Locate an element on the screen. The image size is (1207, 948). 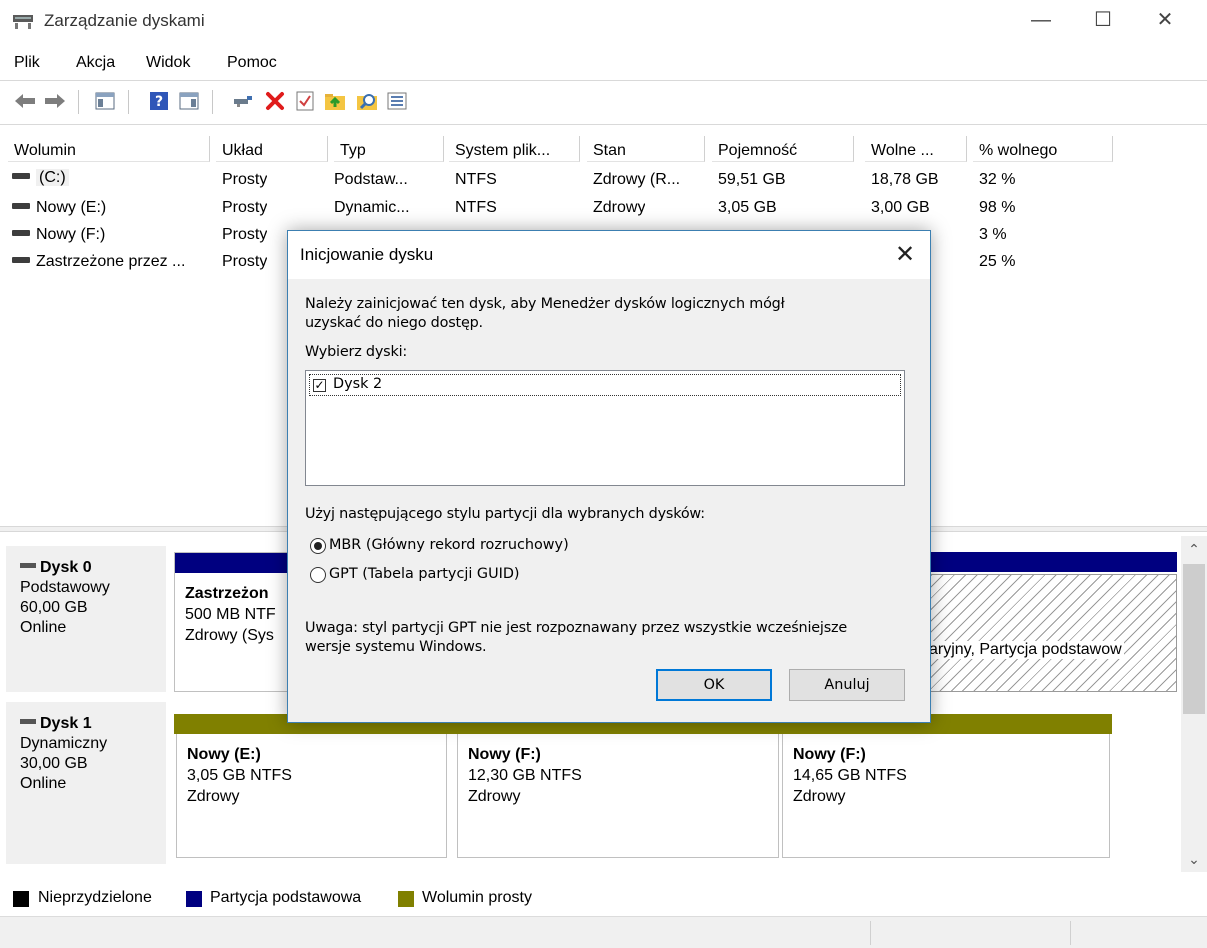
partition-block: Nowy (F:) 14,65 GB NTFS Zdrowy is located at coordinates (946, 796).